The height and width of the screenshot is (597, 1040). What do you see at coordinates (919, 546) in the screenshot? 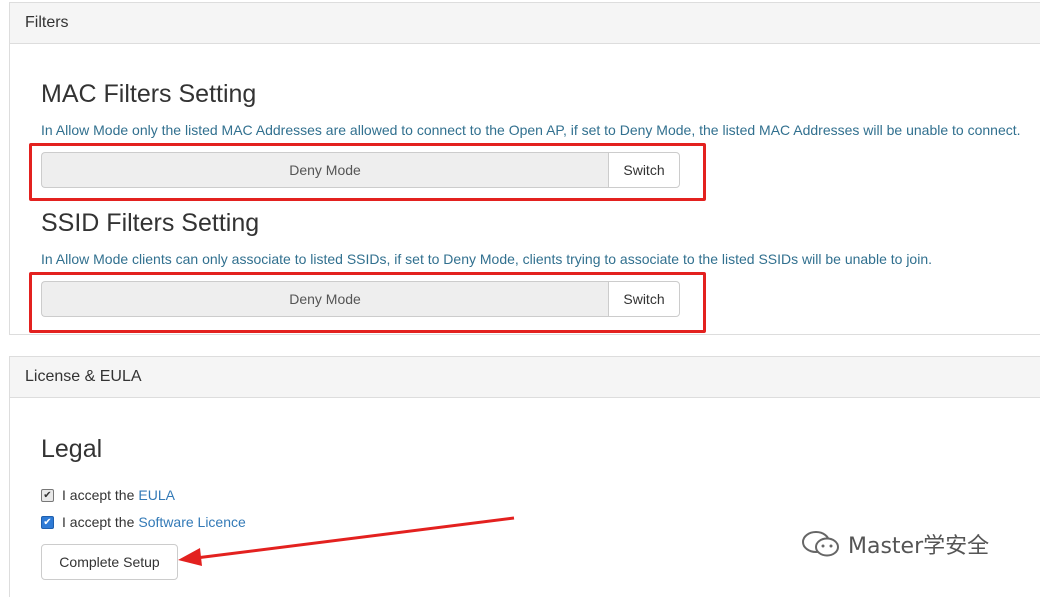
I see `watermark-text: Master学安全` at bounding box center [919, 546].